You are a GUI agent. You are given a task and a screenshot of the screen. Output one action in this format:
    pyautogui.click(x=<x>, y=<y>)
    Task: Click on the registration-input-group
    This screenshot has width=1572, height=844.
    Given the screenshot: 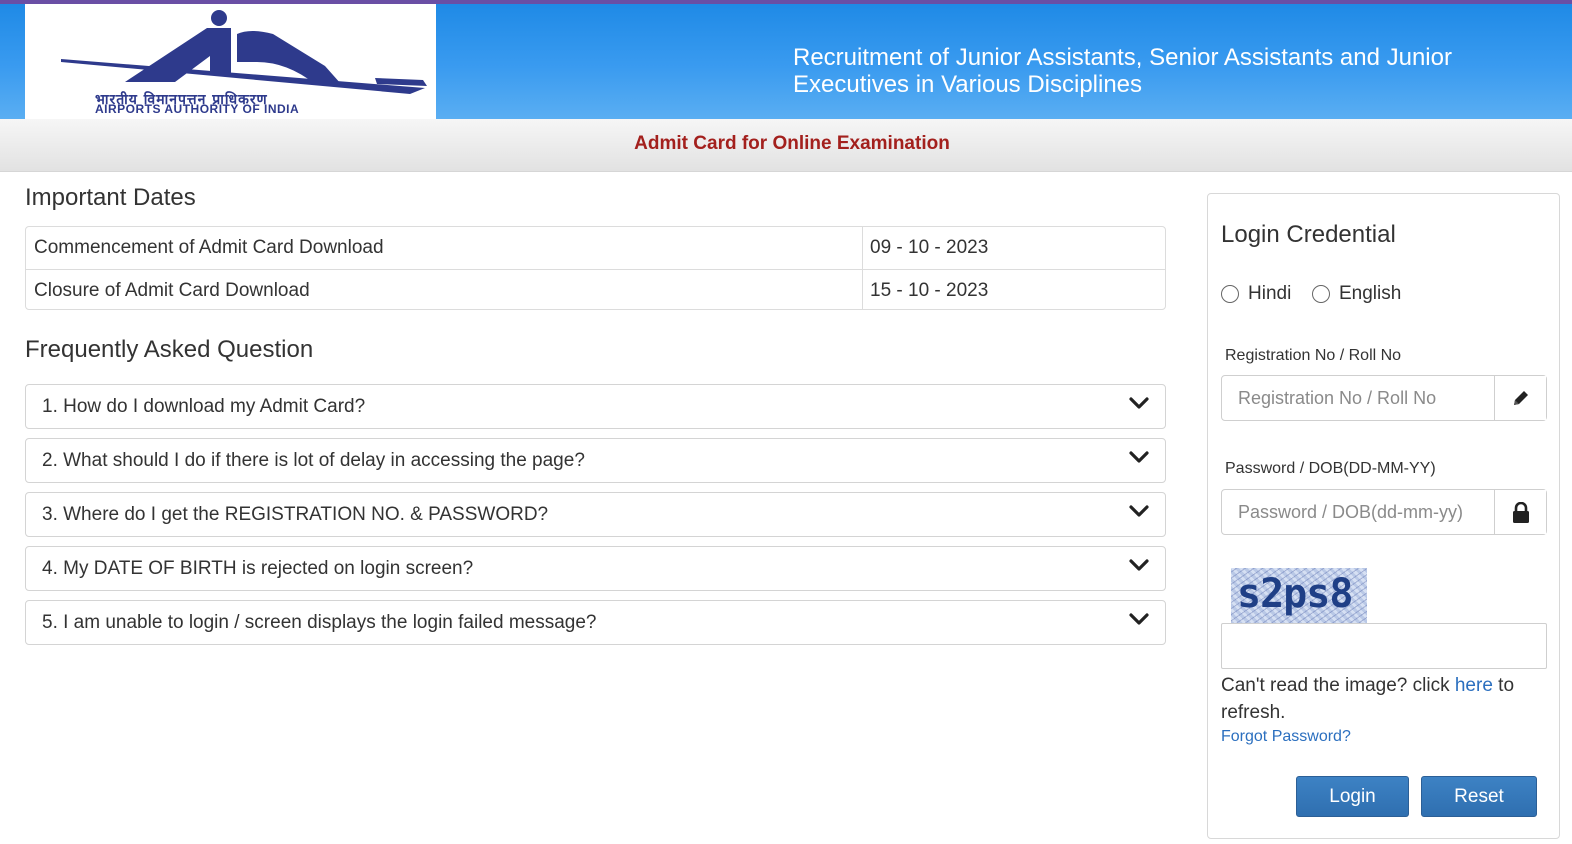 What is the action you would take?
    pyautogui.click(x=1384, y=398)
    